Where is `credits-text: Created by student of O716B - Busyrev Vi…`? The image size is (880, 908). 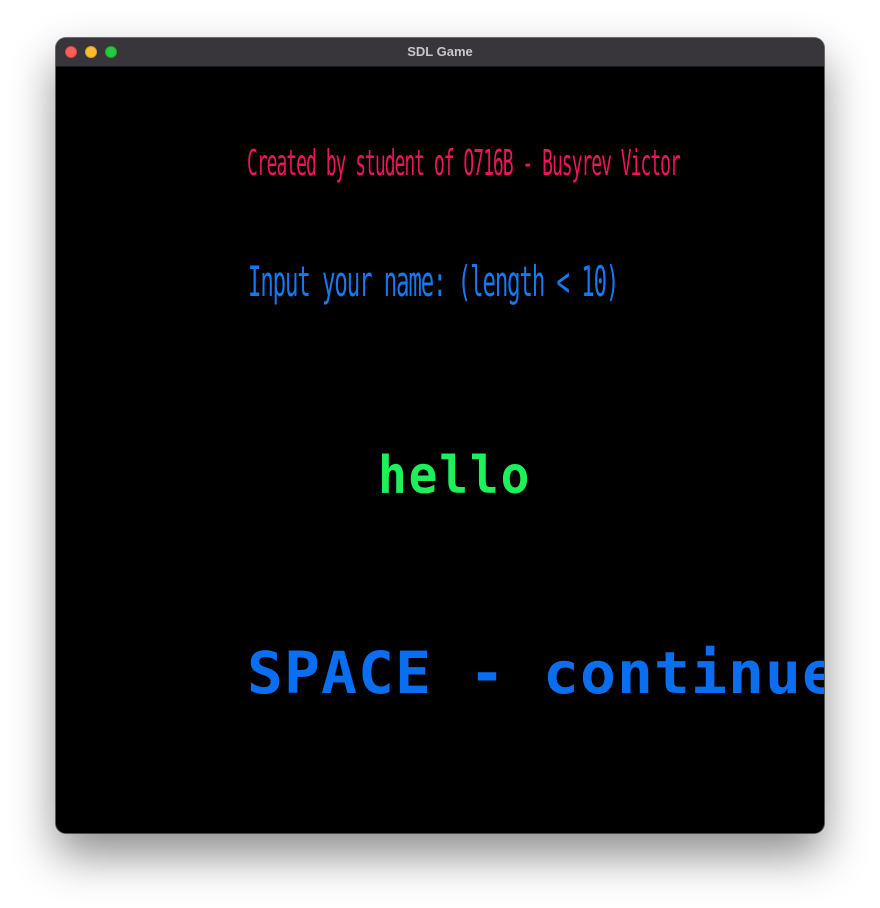
credits-text: Created by student of O716B - Busyrev Vi… is located at coordinates (464, 163).